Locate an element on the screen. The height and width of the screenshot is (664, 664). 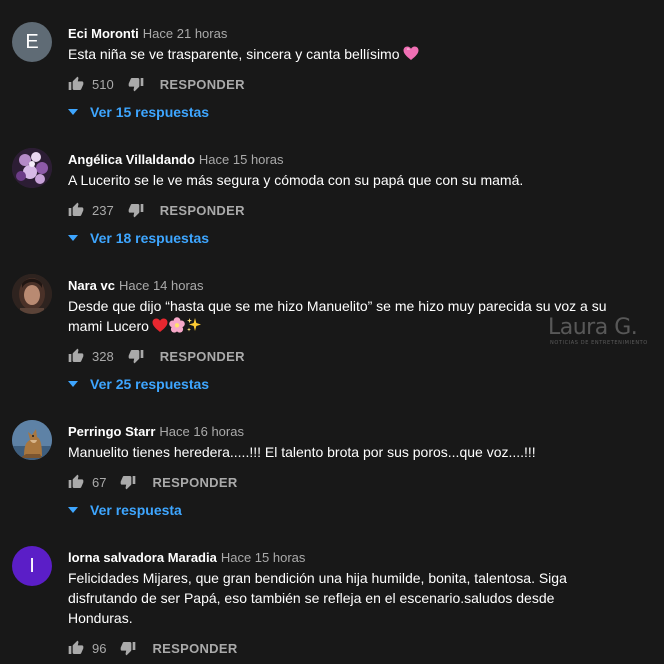
view-replies-button: Ver 18 respuestas is located at coordinates (138, 238).